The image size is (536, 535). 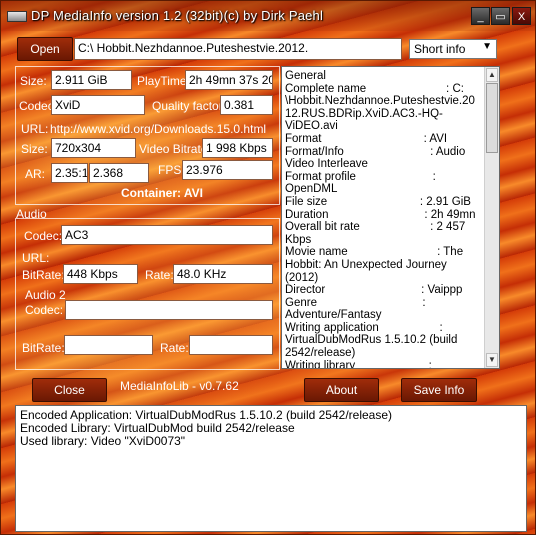 What do you see at coordinates (119, 173) in the screenshot?
I see `aspect-ratio-decimal-field: 2.368` at bounding box center [119, 173].